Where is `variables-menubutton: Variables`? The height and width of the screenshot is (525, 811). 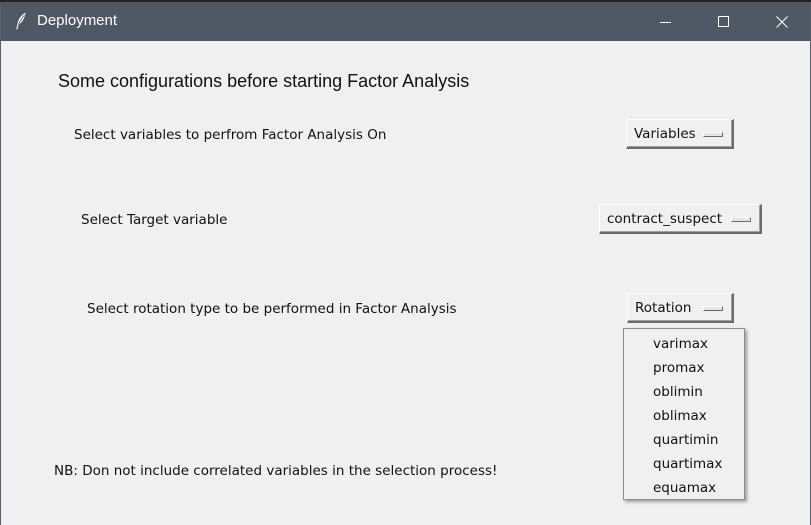 variables-menubutton: Variables is located at coordinates (680, 134).